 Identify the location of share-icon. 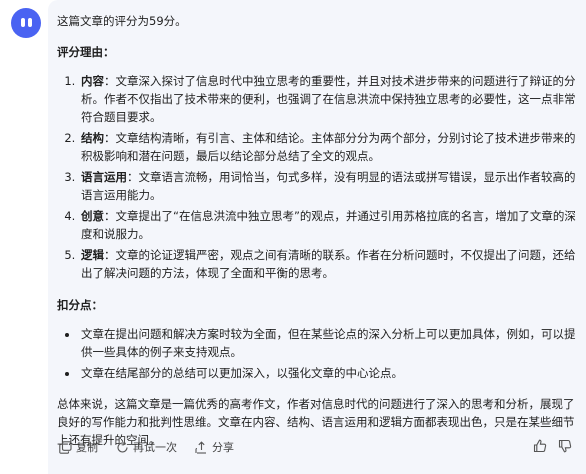
(200, 447).